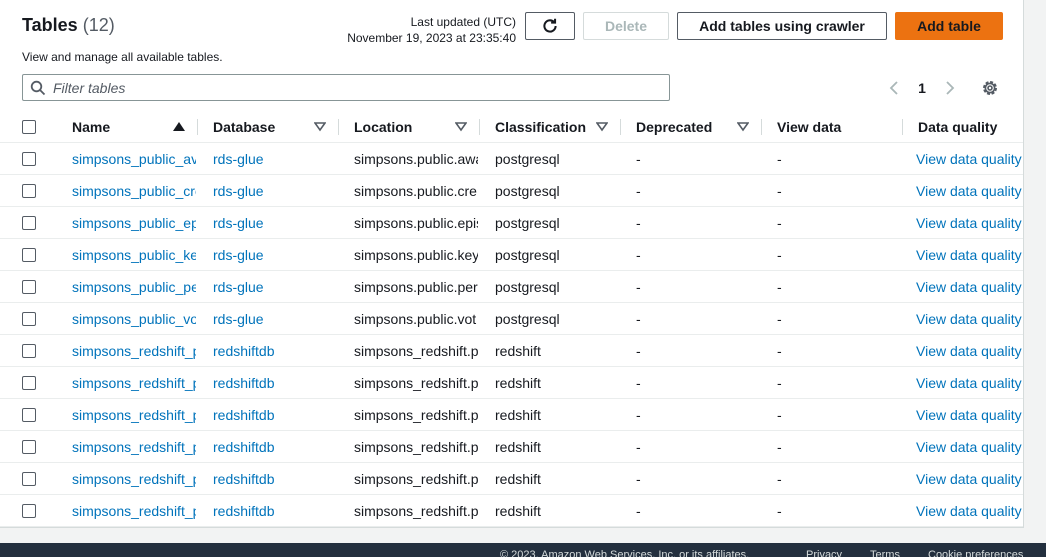 The height and width of the screenshot is (557, 1046). I want to click on refresh-button, so click(550, 26).